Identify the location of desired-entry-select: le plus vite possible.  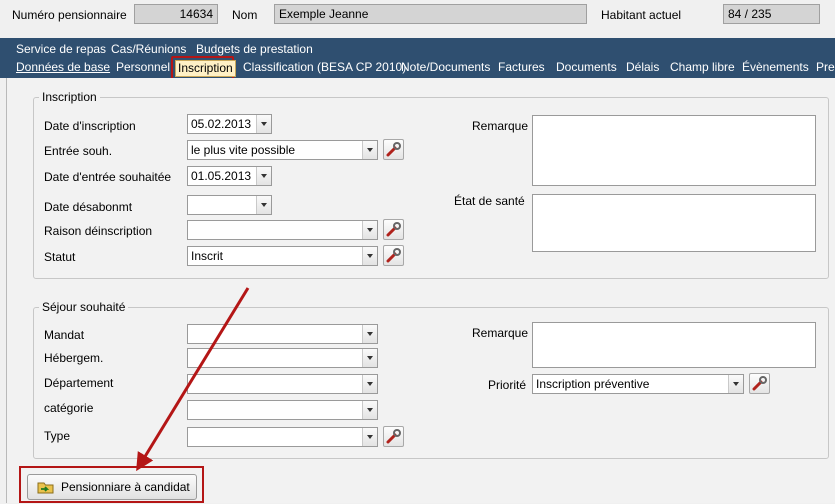
(282, 150).